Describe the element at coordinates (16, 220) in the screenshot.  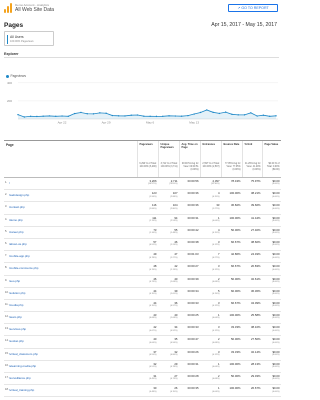
I see `page-link: /demo.php` at that location.